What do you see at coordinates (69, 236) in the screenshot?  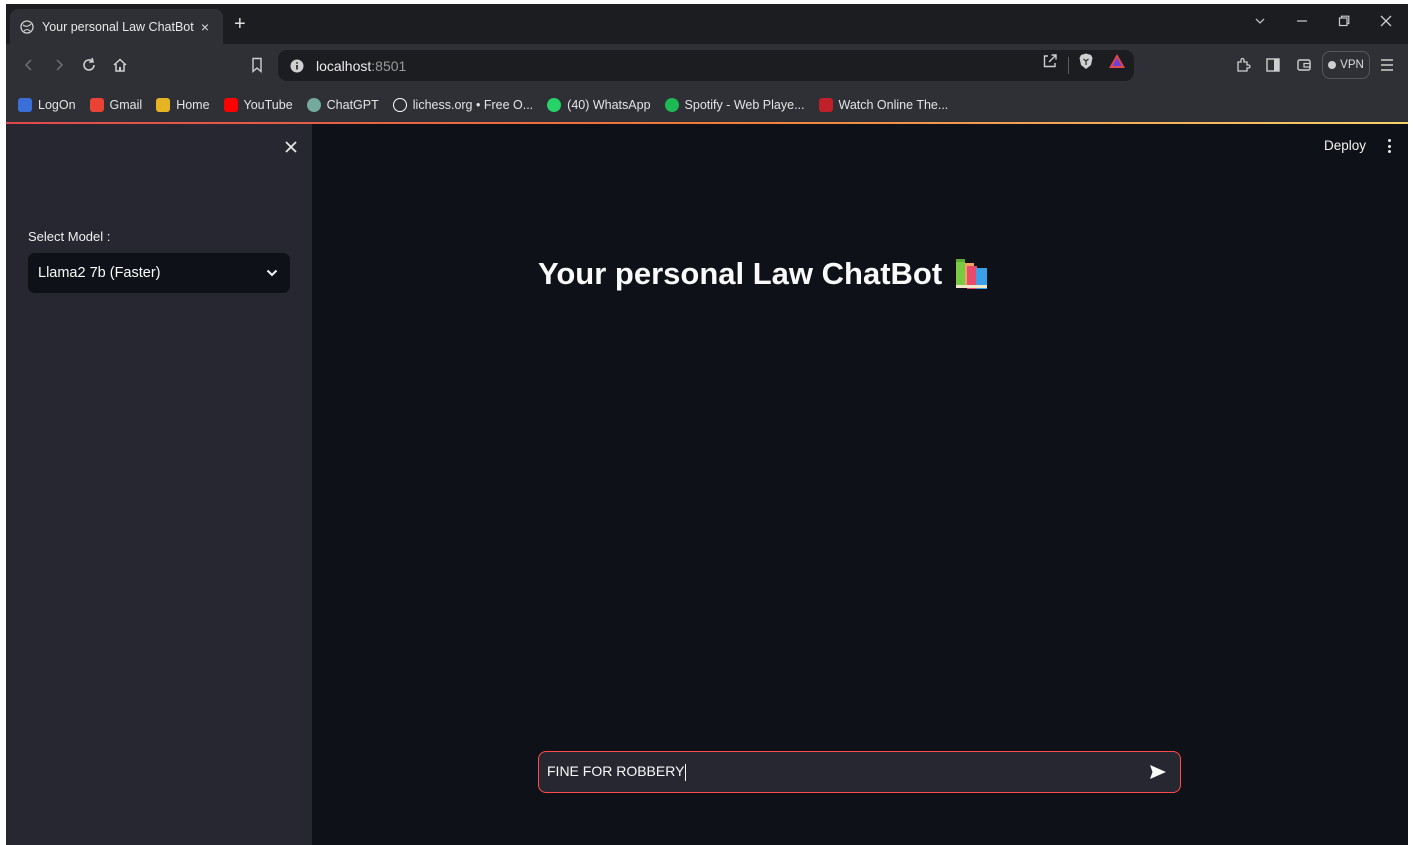 I see `select-model-label: Select Model :` at bounding box center [69, 236].